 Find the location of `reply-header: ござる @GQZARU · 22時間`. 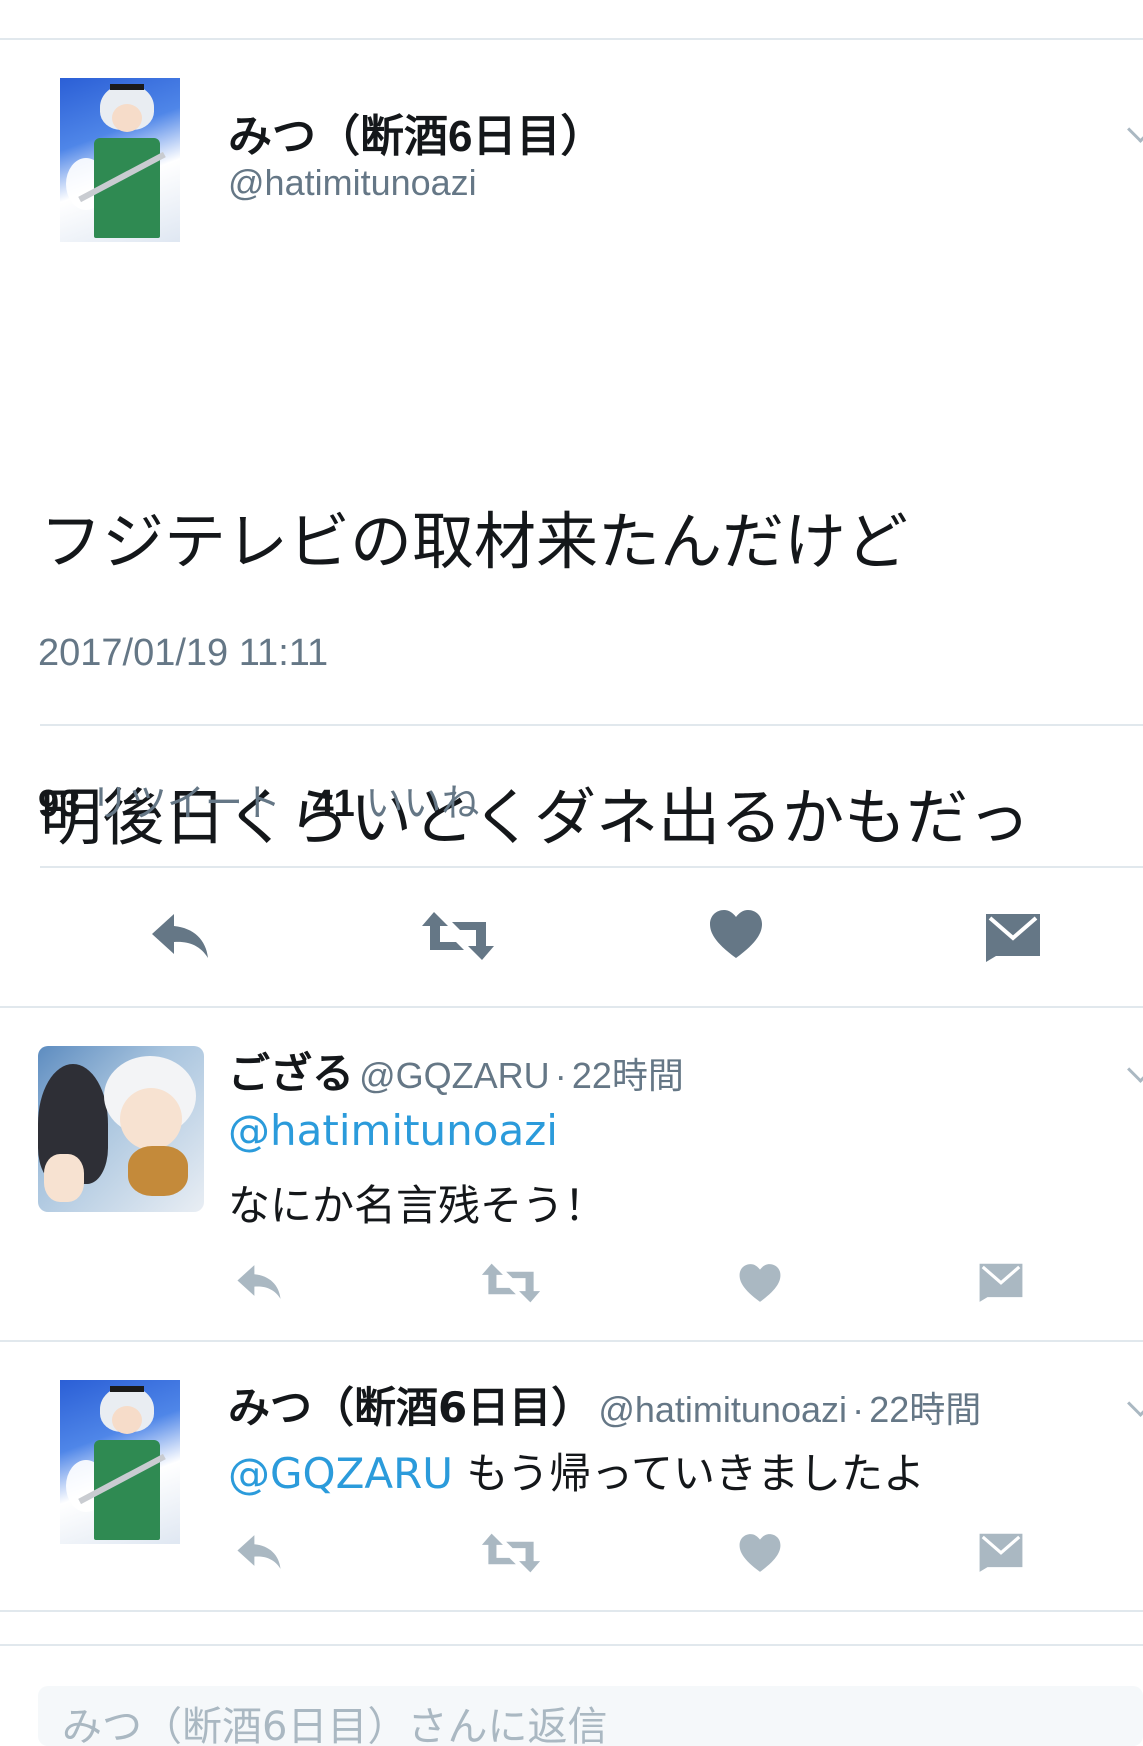

reply-header: ござる @GQZARU · 22時間 is located at coordinates (456, 1070).